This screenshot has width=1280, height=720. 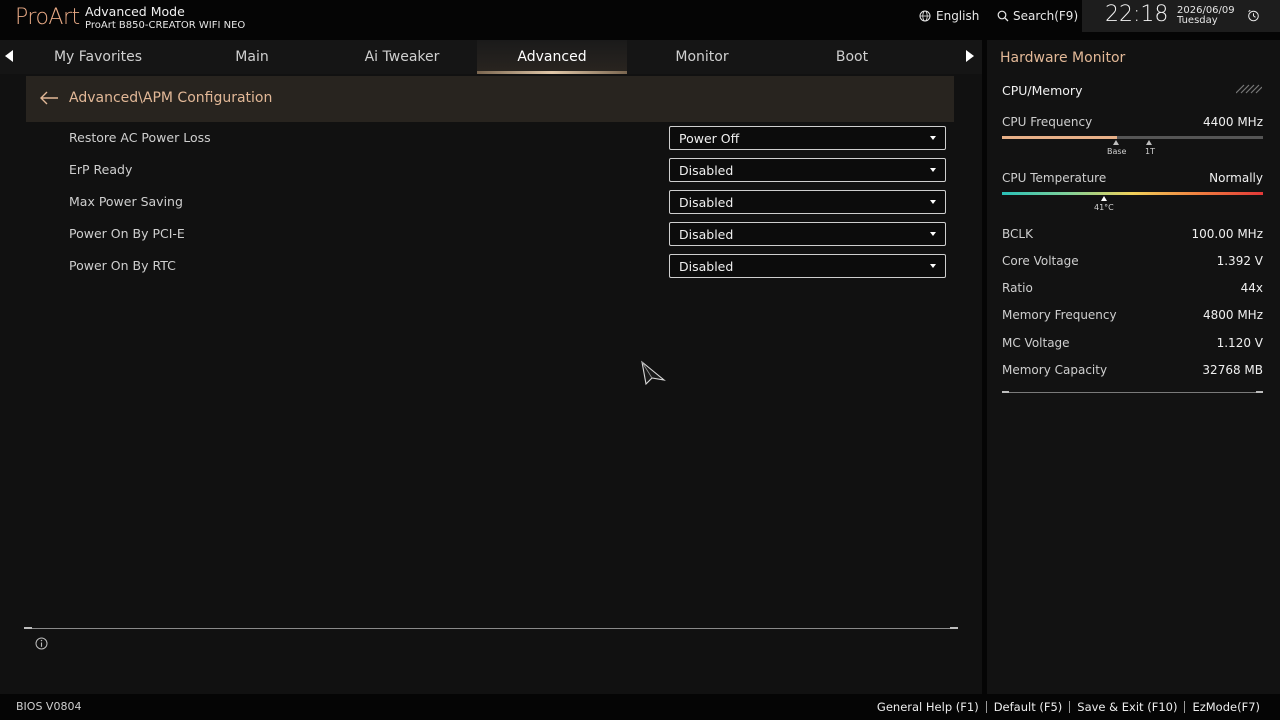 What do you see at coordinates (1042, 90) in the screenshot?
I see `cpu-memory-section-title: CPU/Memory` at bounding box center [1042, 90].